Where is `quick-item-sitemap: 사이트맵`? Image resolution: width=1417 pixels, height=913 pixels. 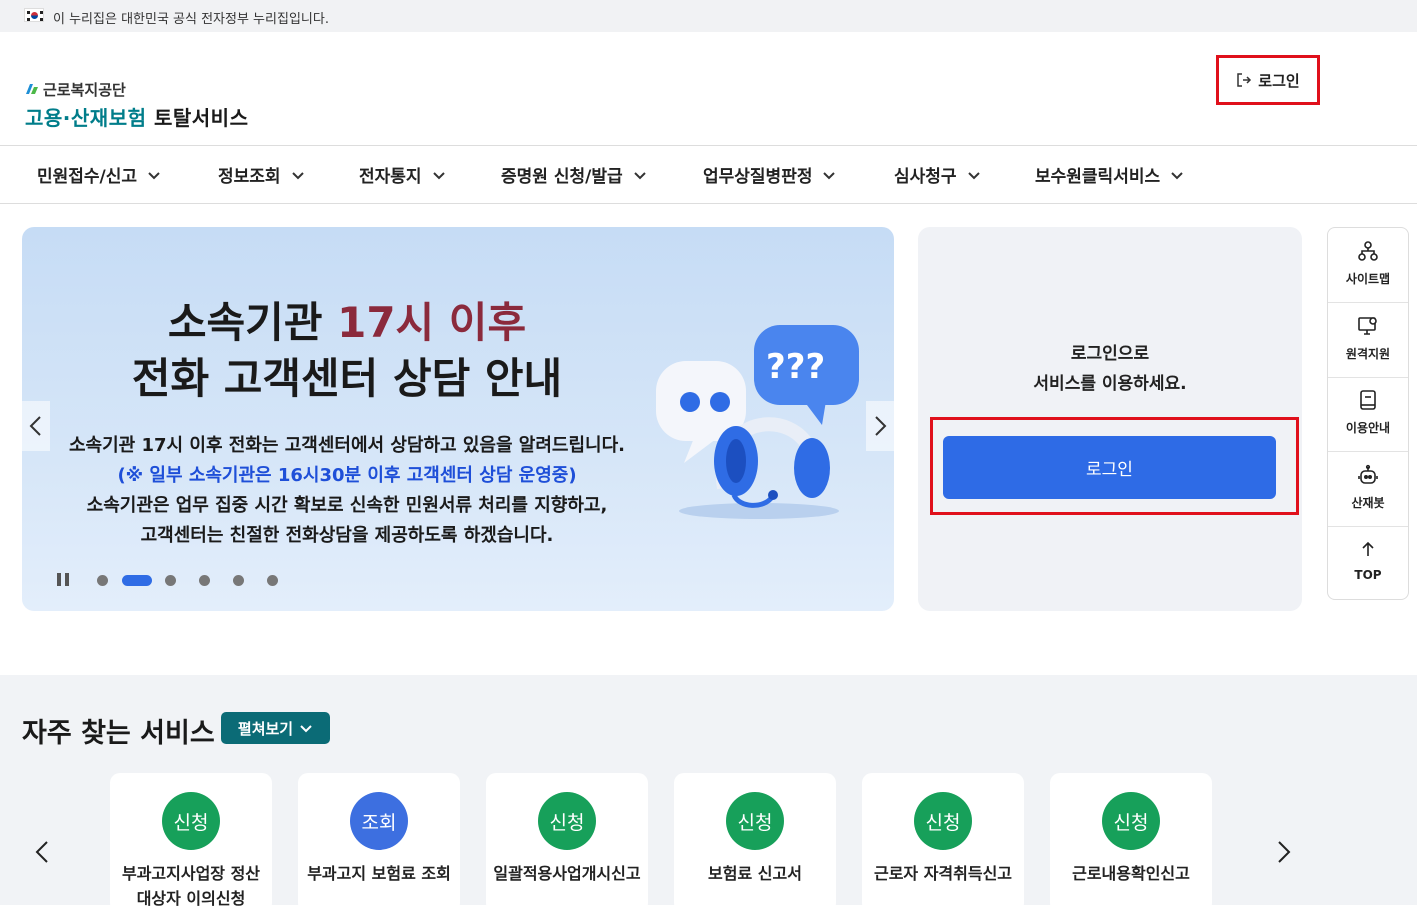
quick-item-sitemap: 사이트맵 is located at coordinates (1368, 265).